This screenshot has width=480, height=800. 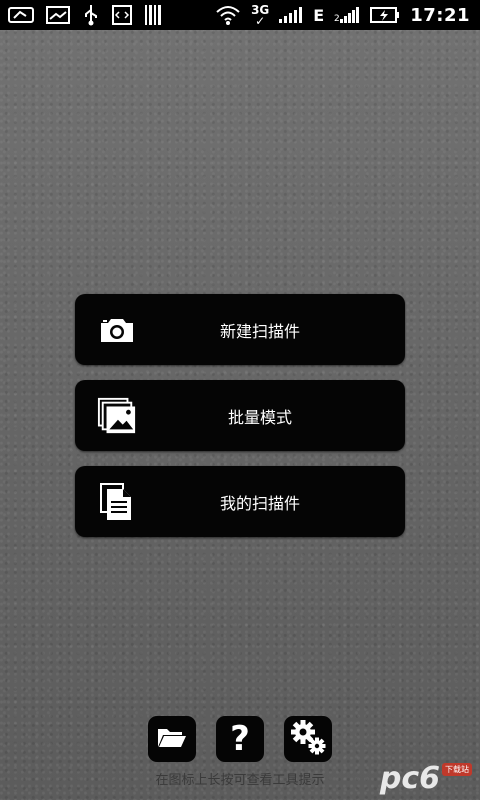 I want to click on signal-icon, so click(x=291, y=15).